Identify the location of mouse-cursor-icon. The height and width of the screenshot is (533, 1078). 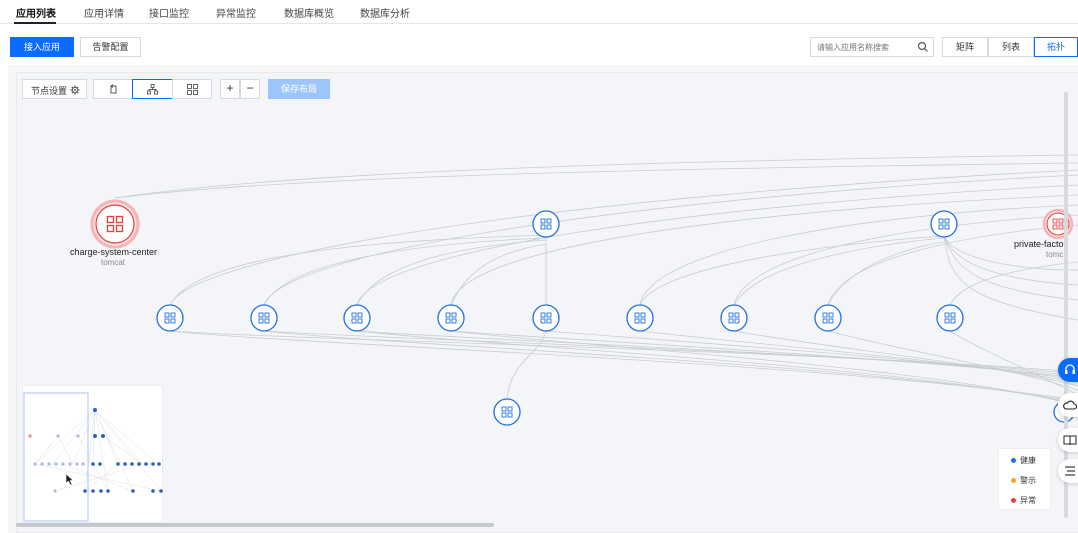
(69, 479).